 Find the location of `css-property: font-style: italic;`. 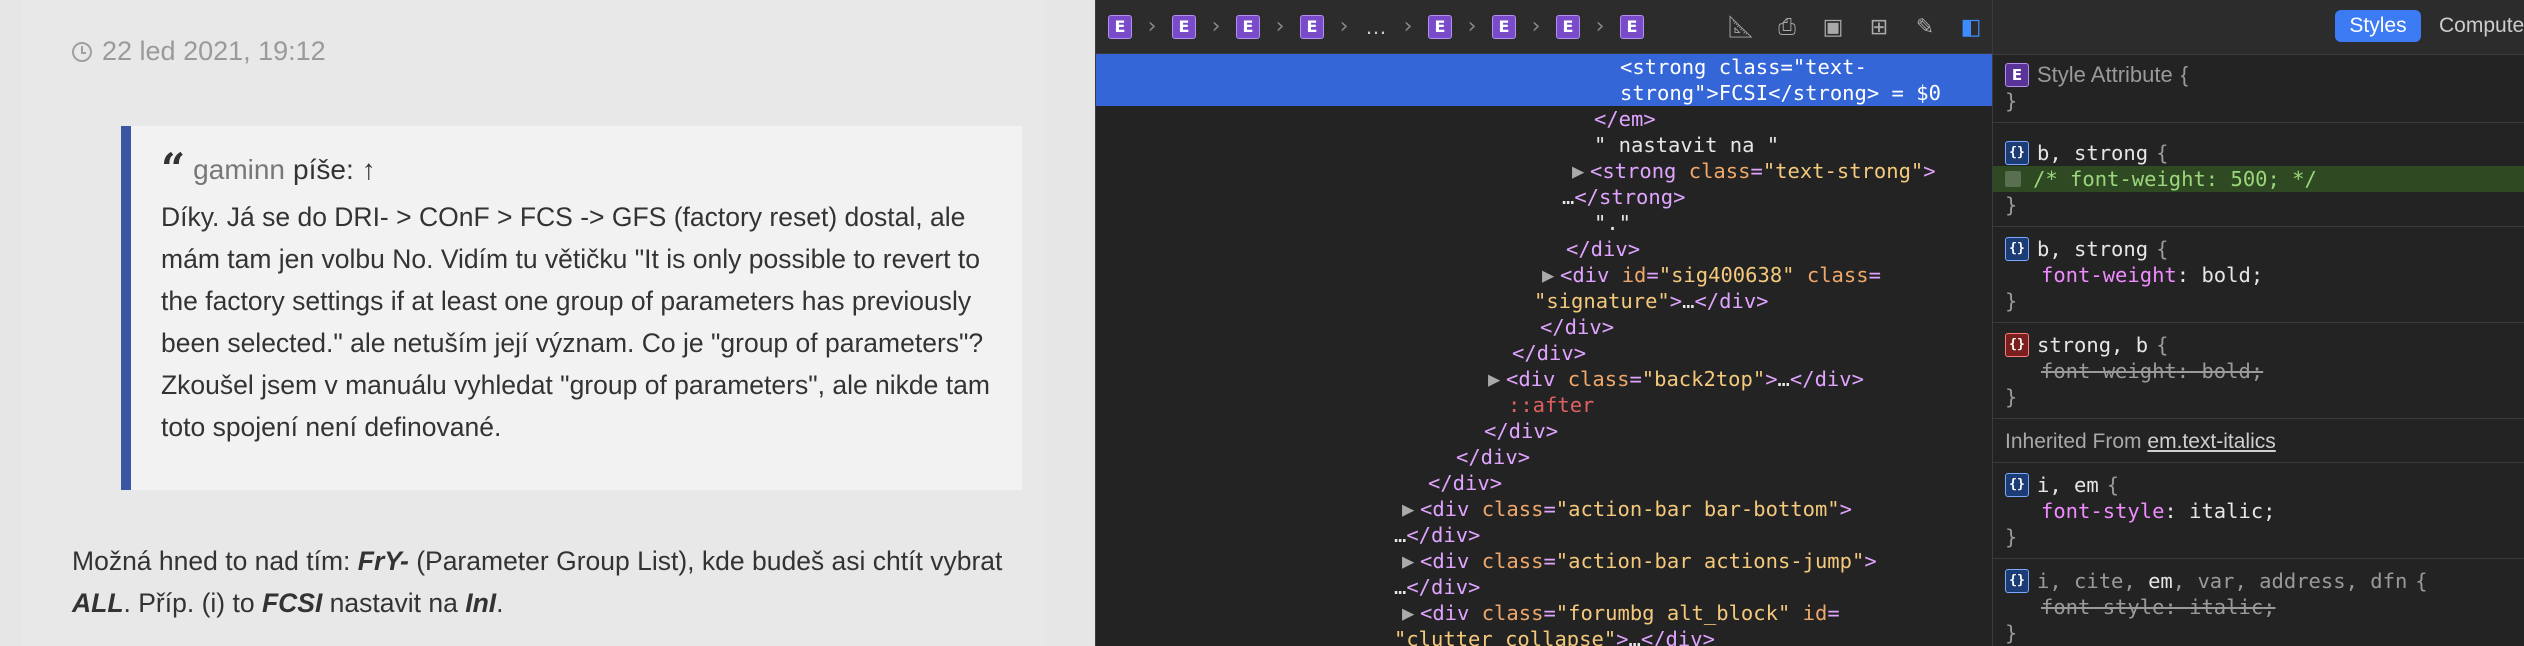

css-property: font-style: italic; is located at coordinates (2258, 511).